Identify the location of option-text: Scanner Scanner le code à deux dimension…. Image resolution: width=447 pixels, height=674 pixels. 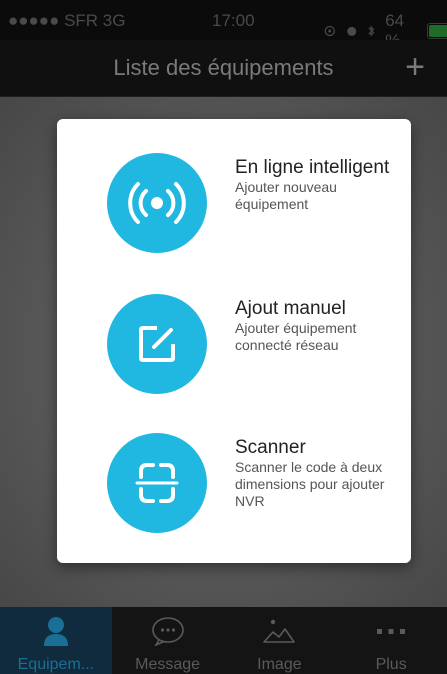
(320, 473).